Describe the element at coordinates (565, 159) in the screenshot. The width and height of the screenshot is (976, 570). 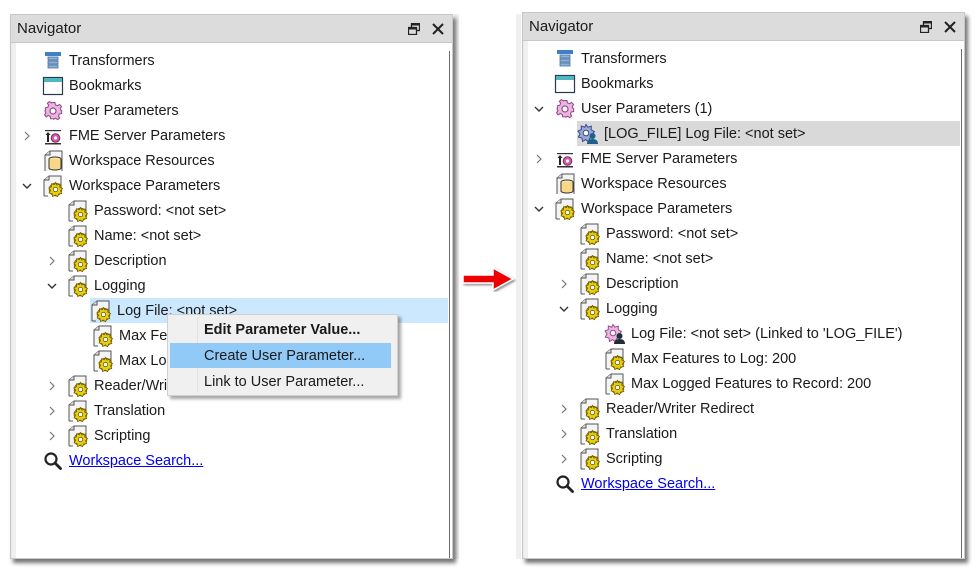
I see `fme-server-parameters-icon` at that location.